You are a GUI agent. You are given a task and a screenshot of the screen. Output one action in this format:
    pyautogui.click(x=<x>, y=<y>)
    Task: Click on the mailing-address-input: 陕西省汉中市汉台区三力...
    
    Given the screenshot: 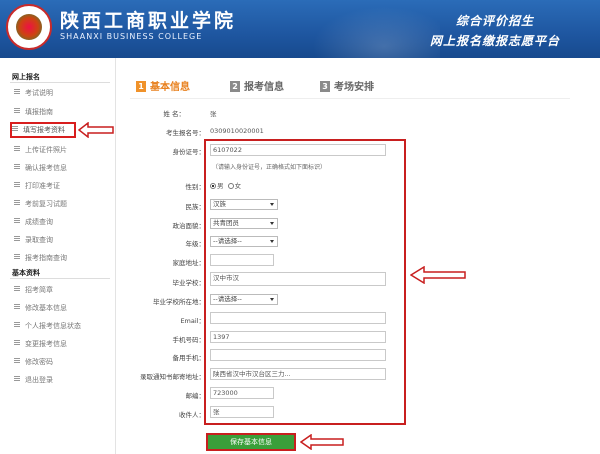 What is the action you would take?
    pyautogui.click(x=298, y=374)
    